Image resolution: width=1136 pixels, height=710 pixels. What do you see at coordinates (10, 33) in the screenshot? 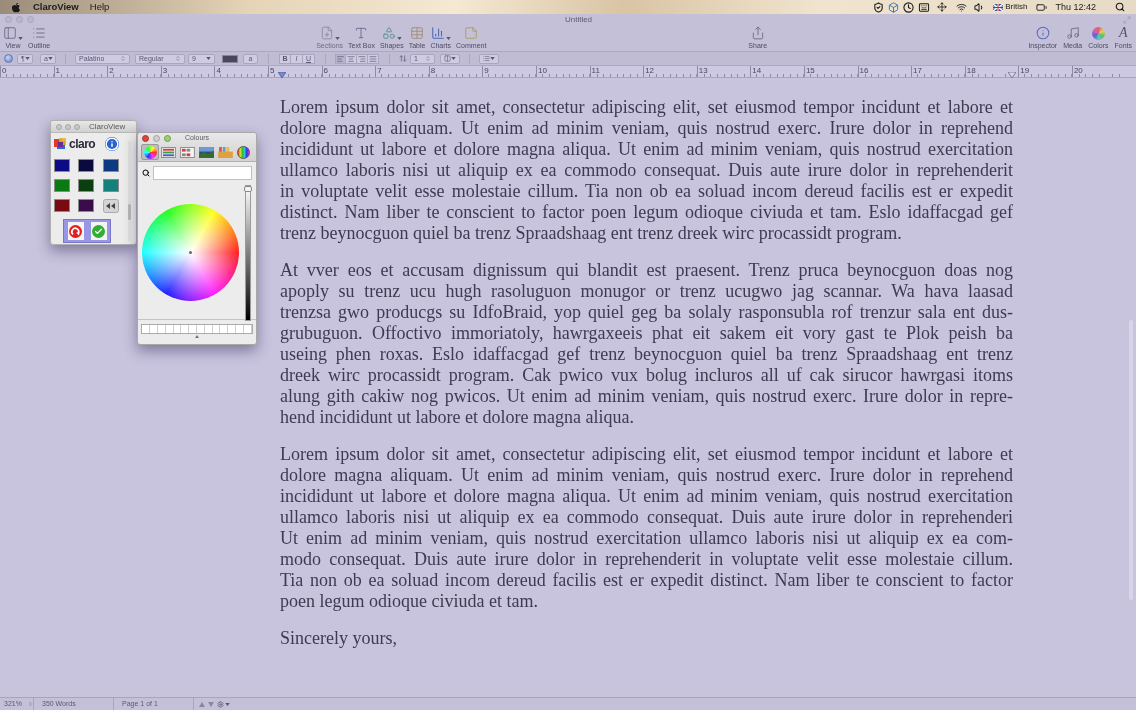
I see `sidebar-layout-icon` at bounding box center [10, 33].